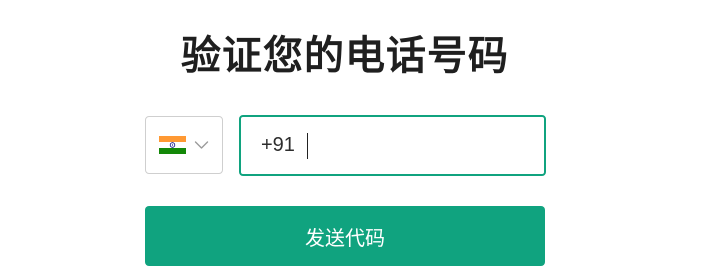 This screenshot has width=713, height=274. I want to click on text-cursor, so click(307, 145).